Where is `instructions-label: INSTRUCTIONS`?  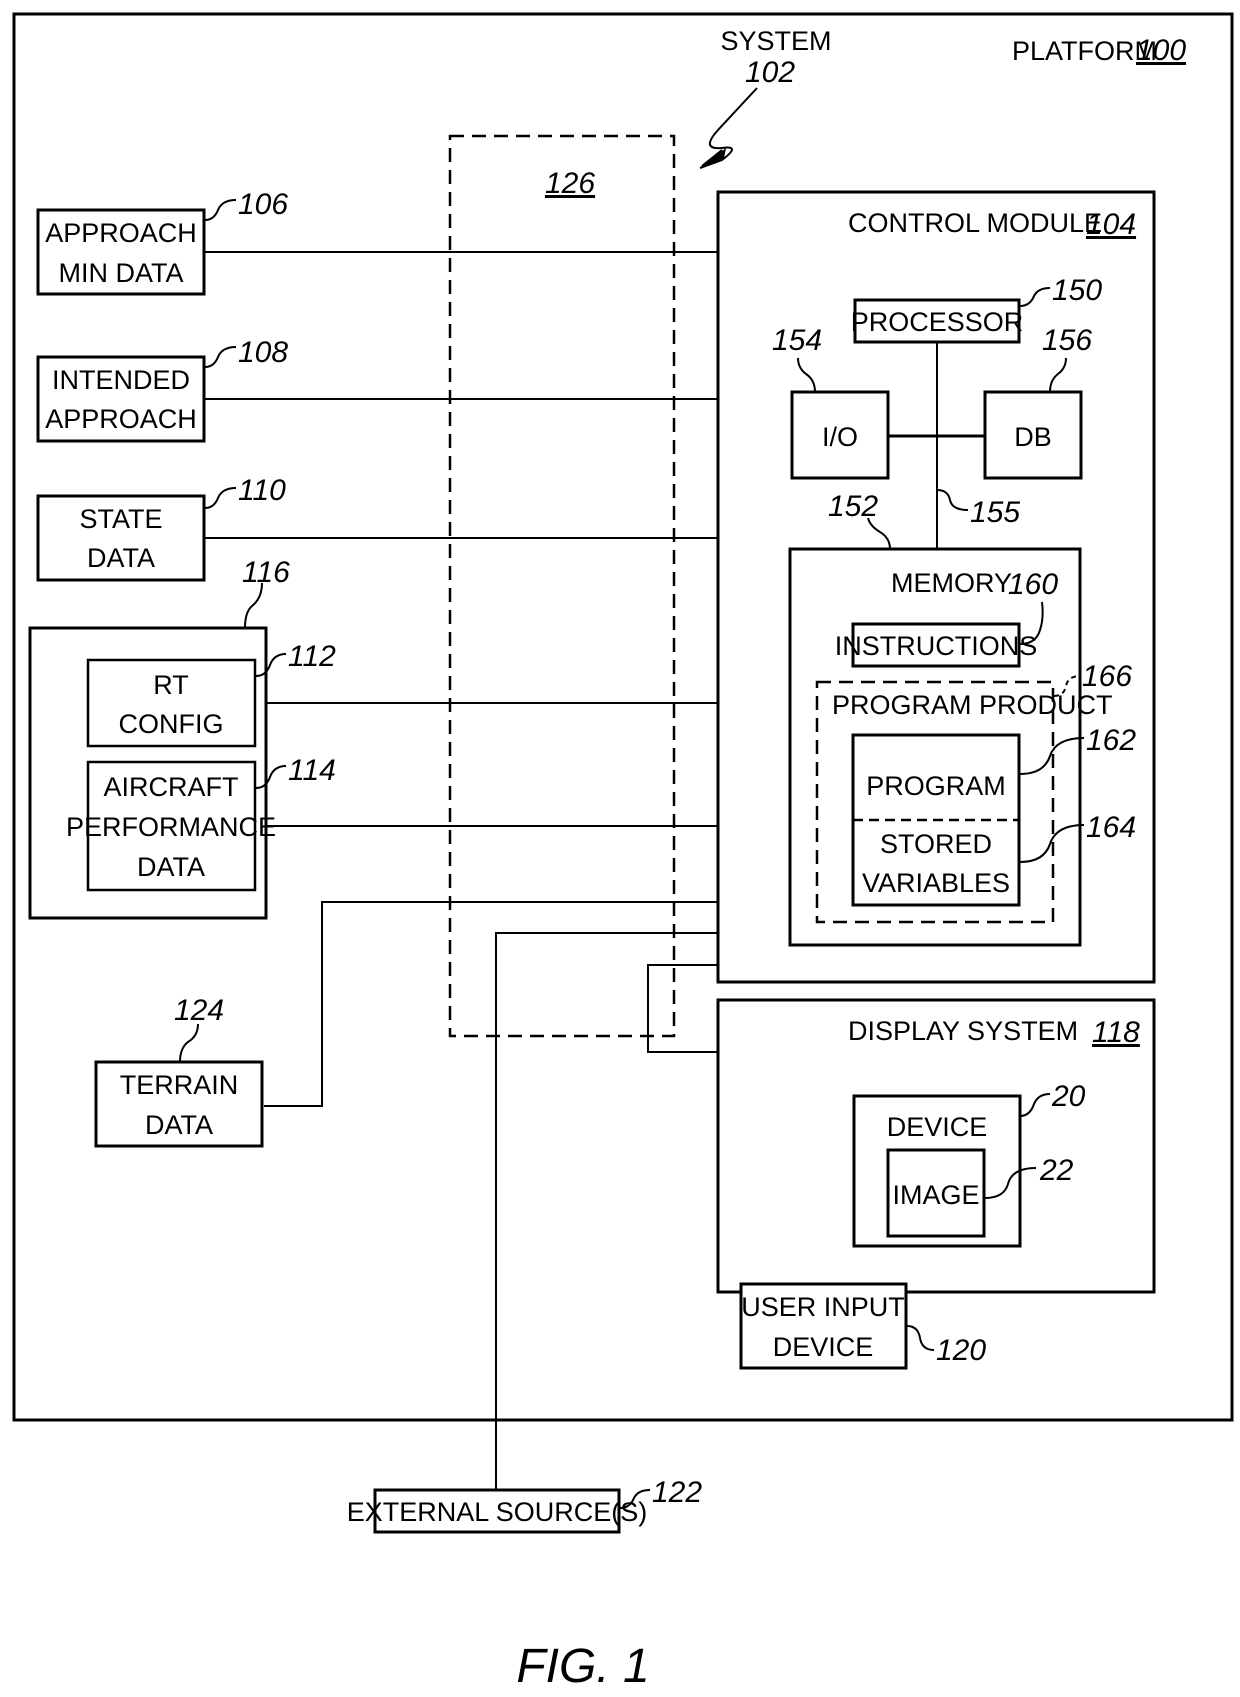
instructions-label: INSTRUCTIONS is located at coordinates (936, 646).